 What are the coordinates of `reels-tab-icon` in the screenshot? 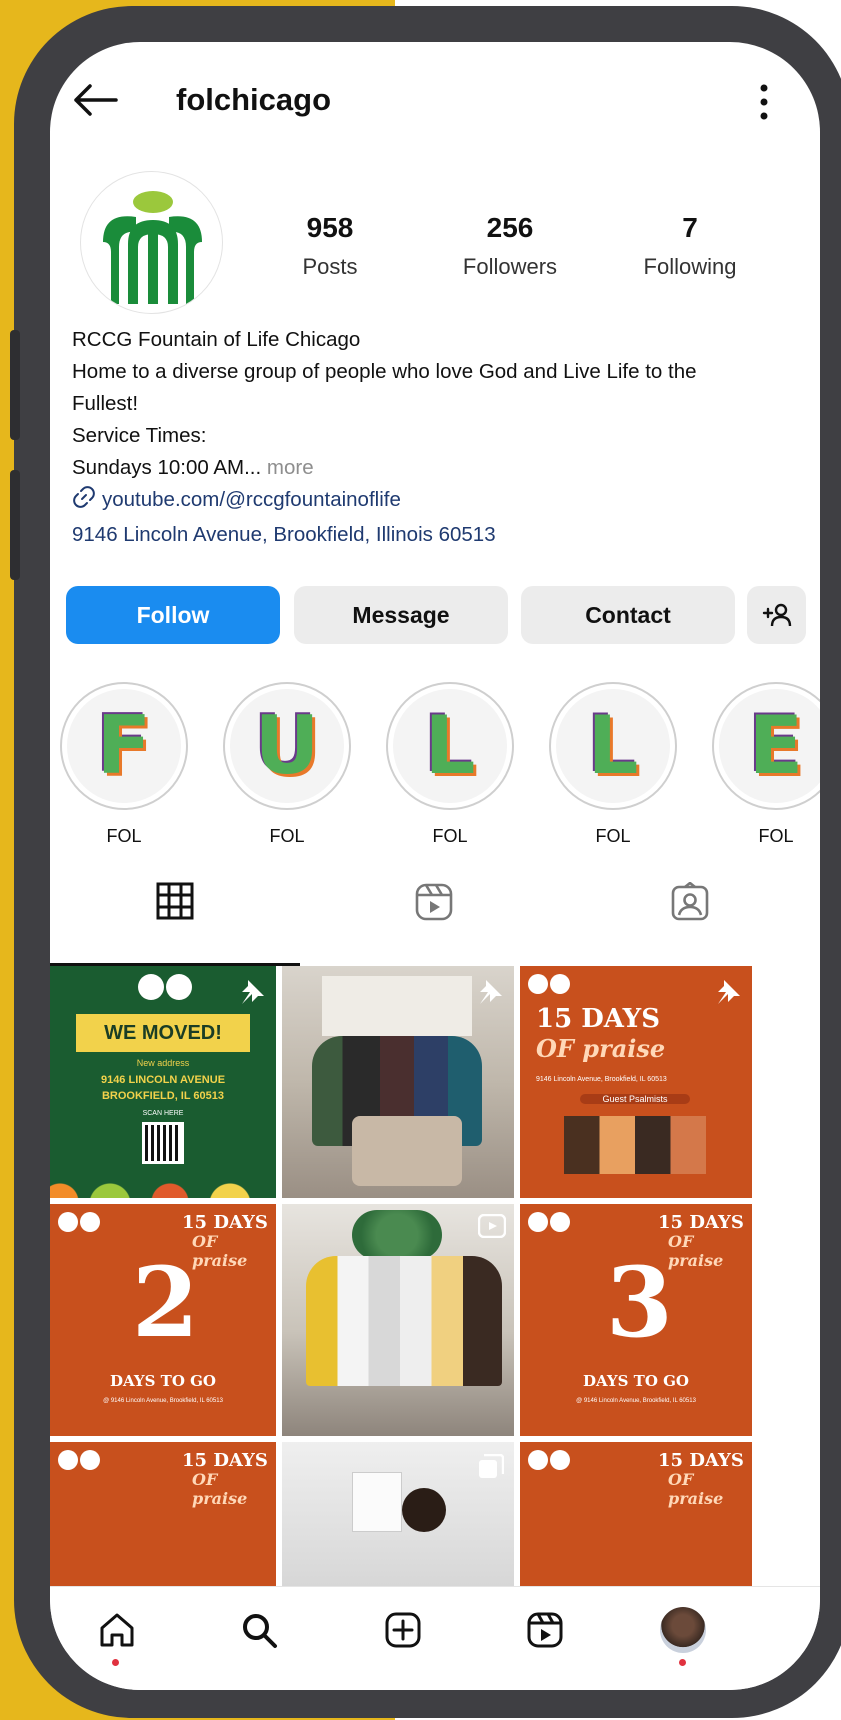 It's located at (434, 904).